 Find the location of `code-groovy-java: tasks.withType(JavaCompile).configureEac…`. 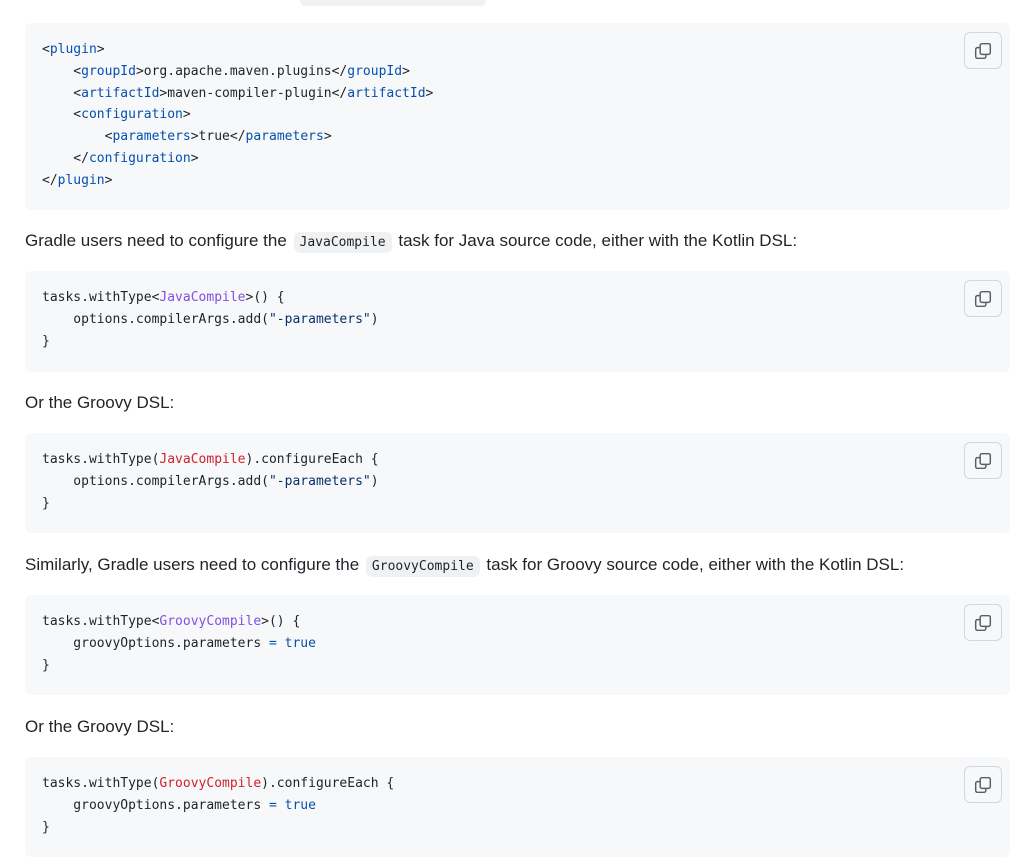

code-groovy-java: tasks.withType(JavaCompile).configureEac… is located at coordinates (210, 481).